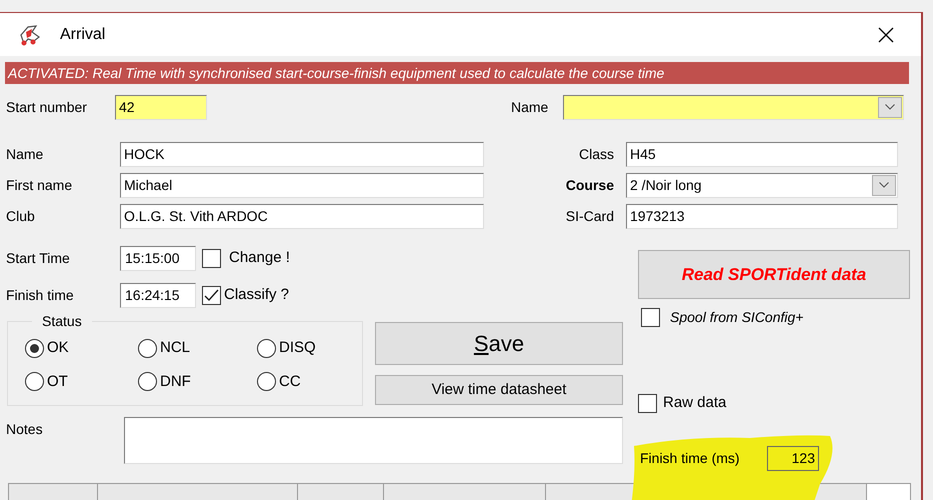  What do you see at coordinates (737, 317) in the screenshot?
I see `checkbox-label: Spool from SIConfig+` at bounding box center [737, 317].